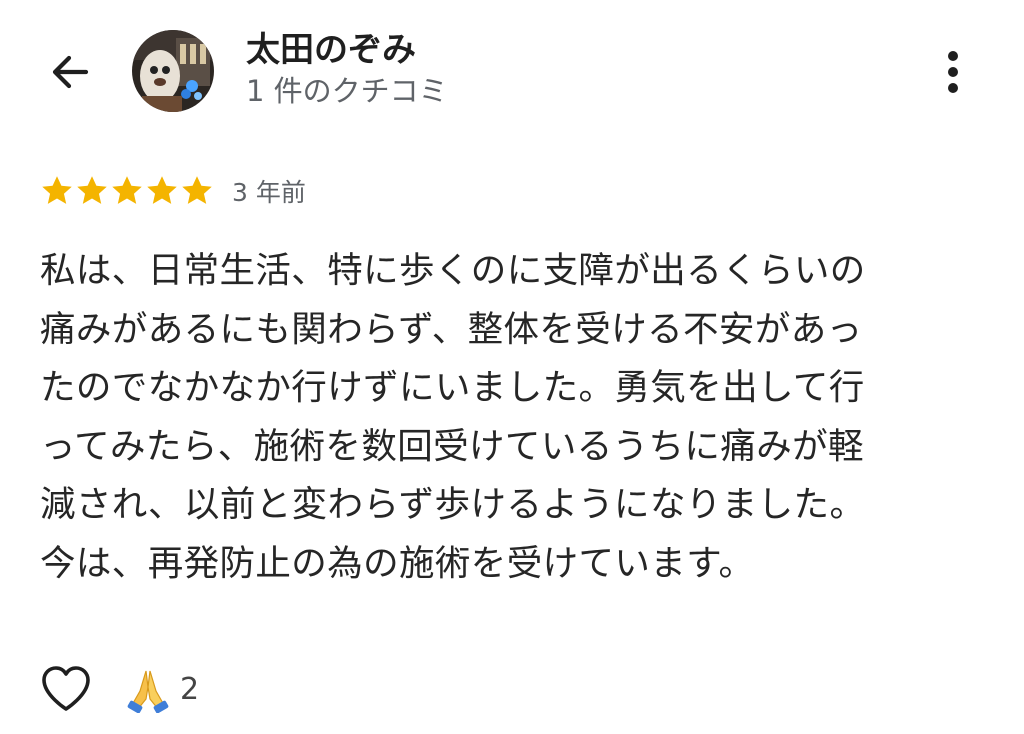 The height and width of the screenshot is (734, 1024). I want to click on avatar, so click(173, 71).